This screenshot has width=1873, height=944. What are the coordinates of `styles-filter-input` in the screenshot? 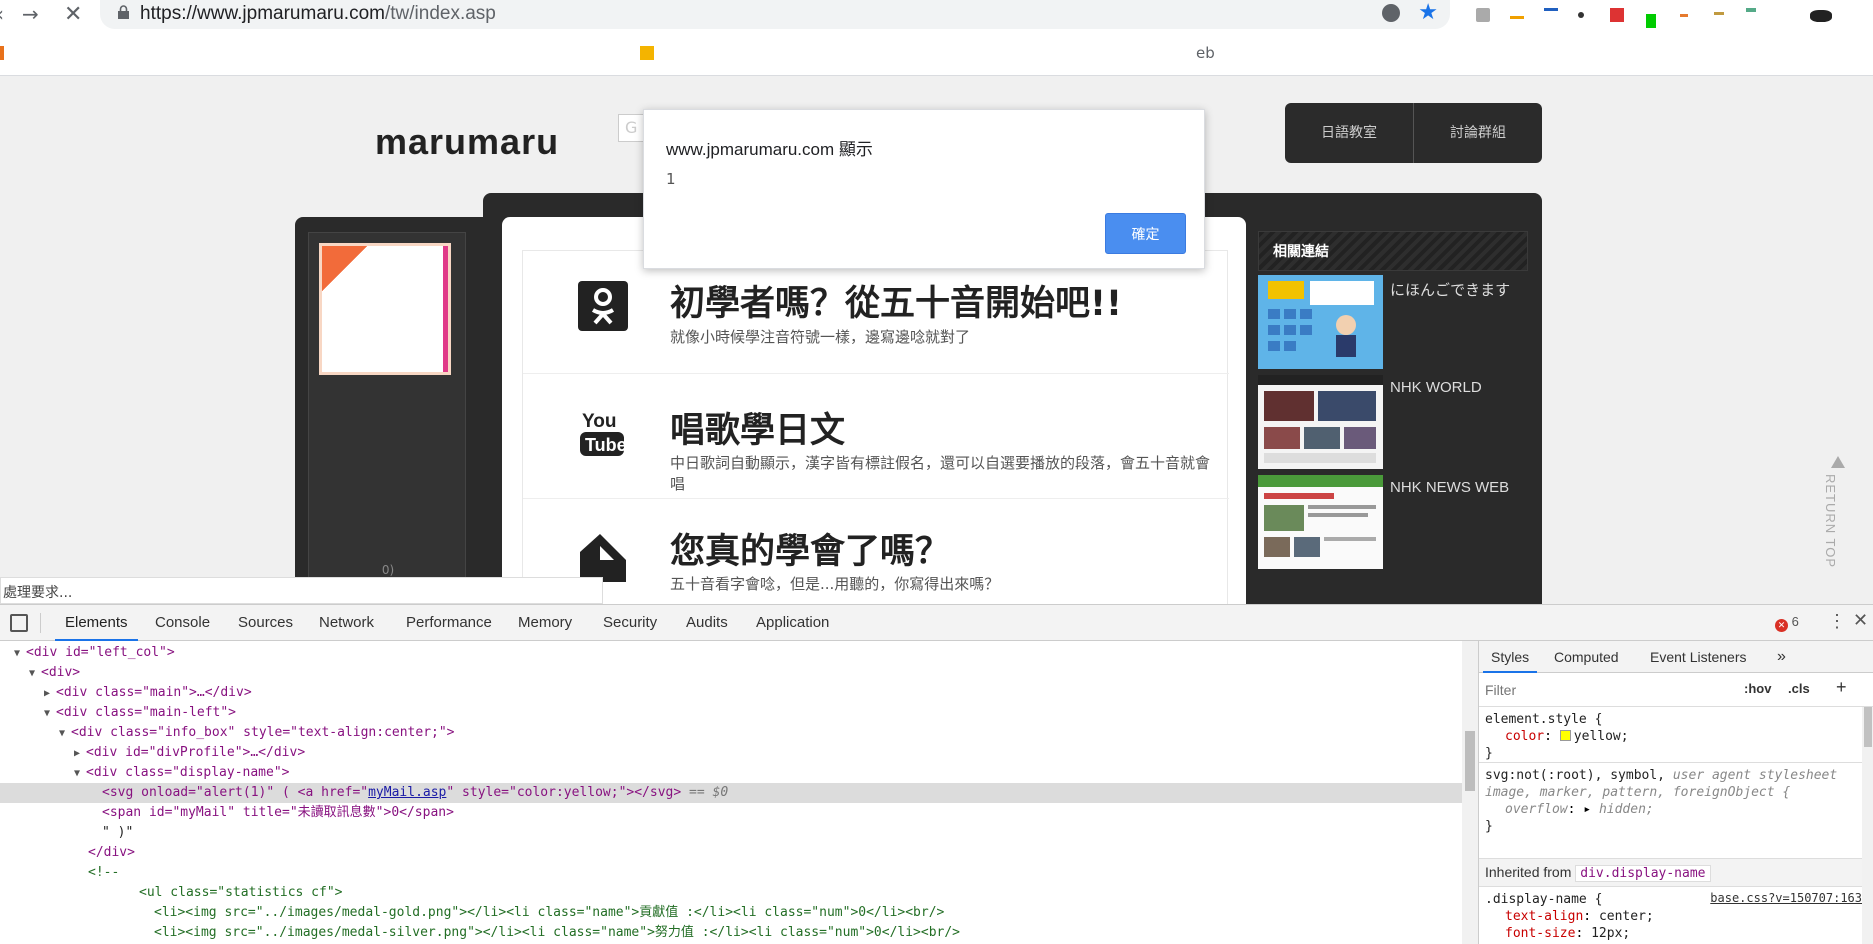 It's located at (1605, 690).